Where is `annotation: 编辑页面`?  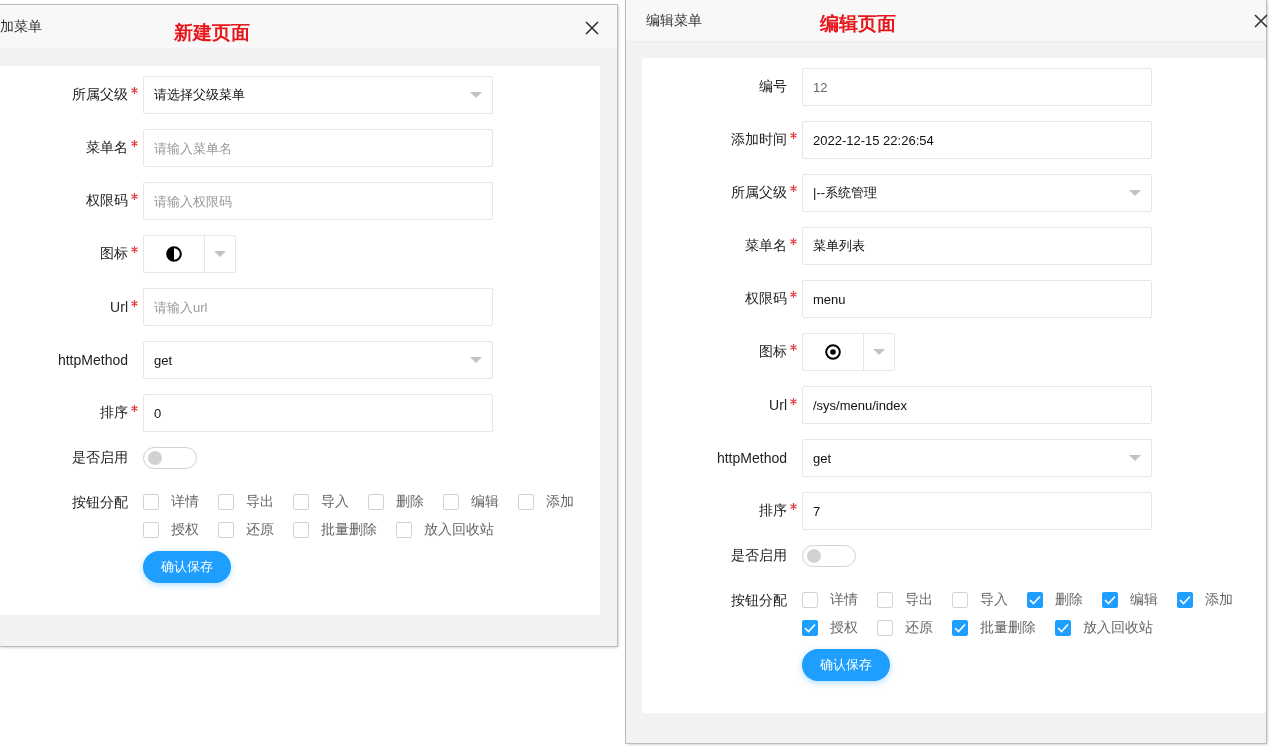
annotation: 编辑页面 is located at coordinates (858, 23).